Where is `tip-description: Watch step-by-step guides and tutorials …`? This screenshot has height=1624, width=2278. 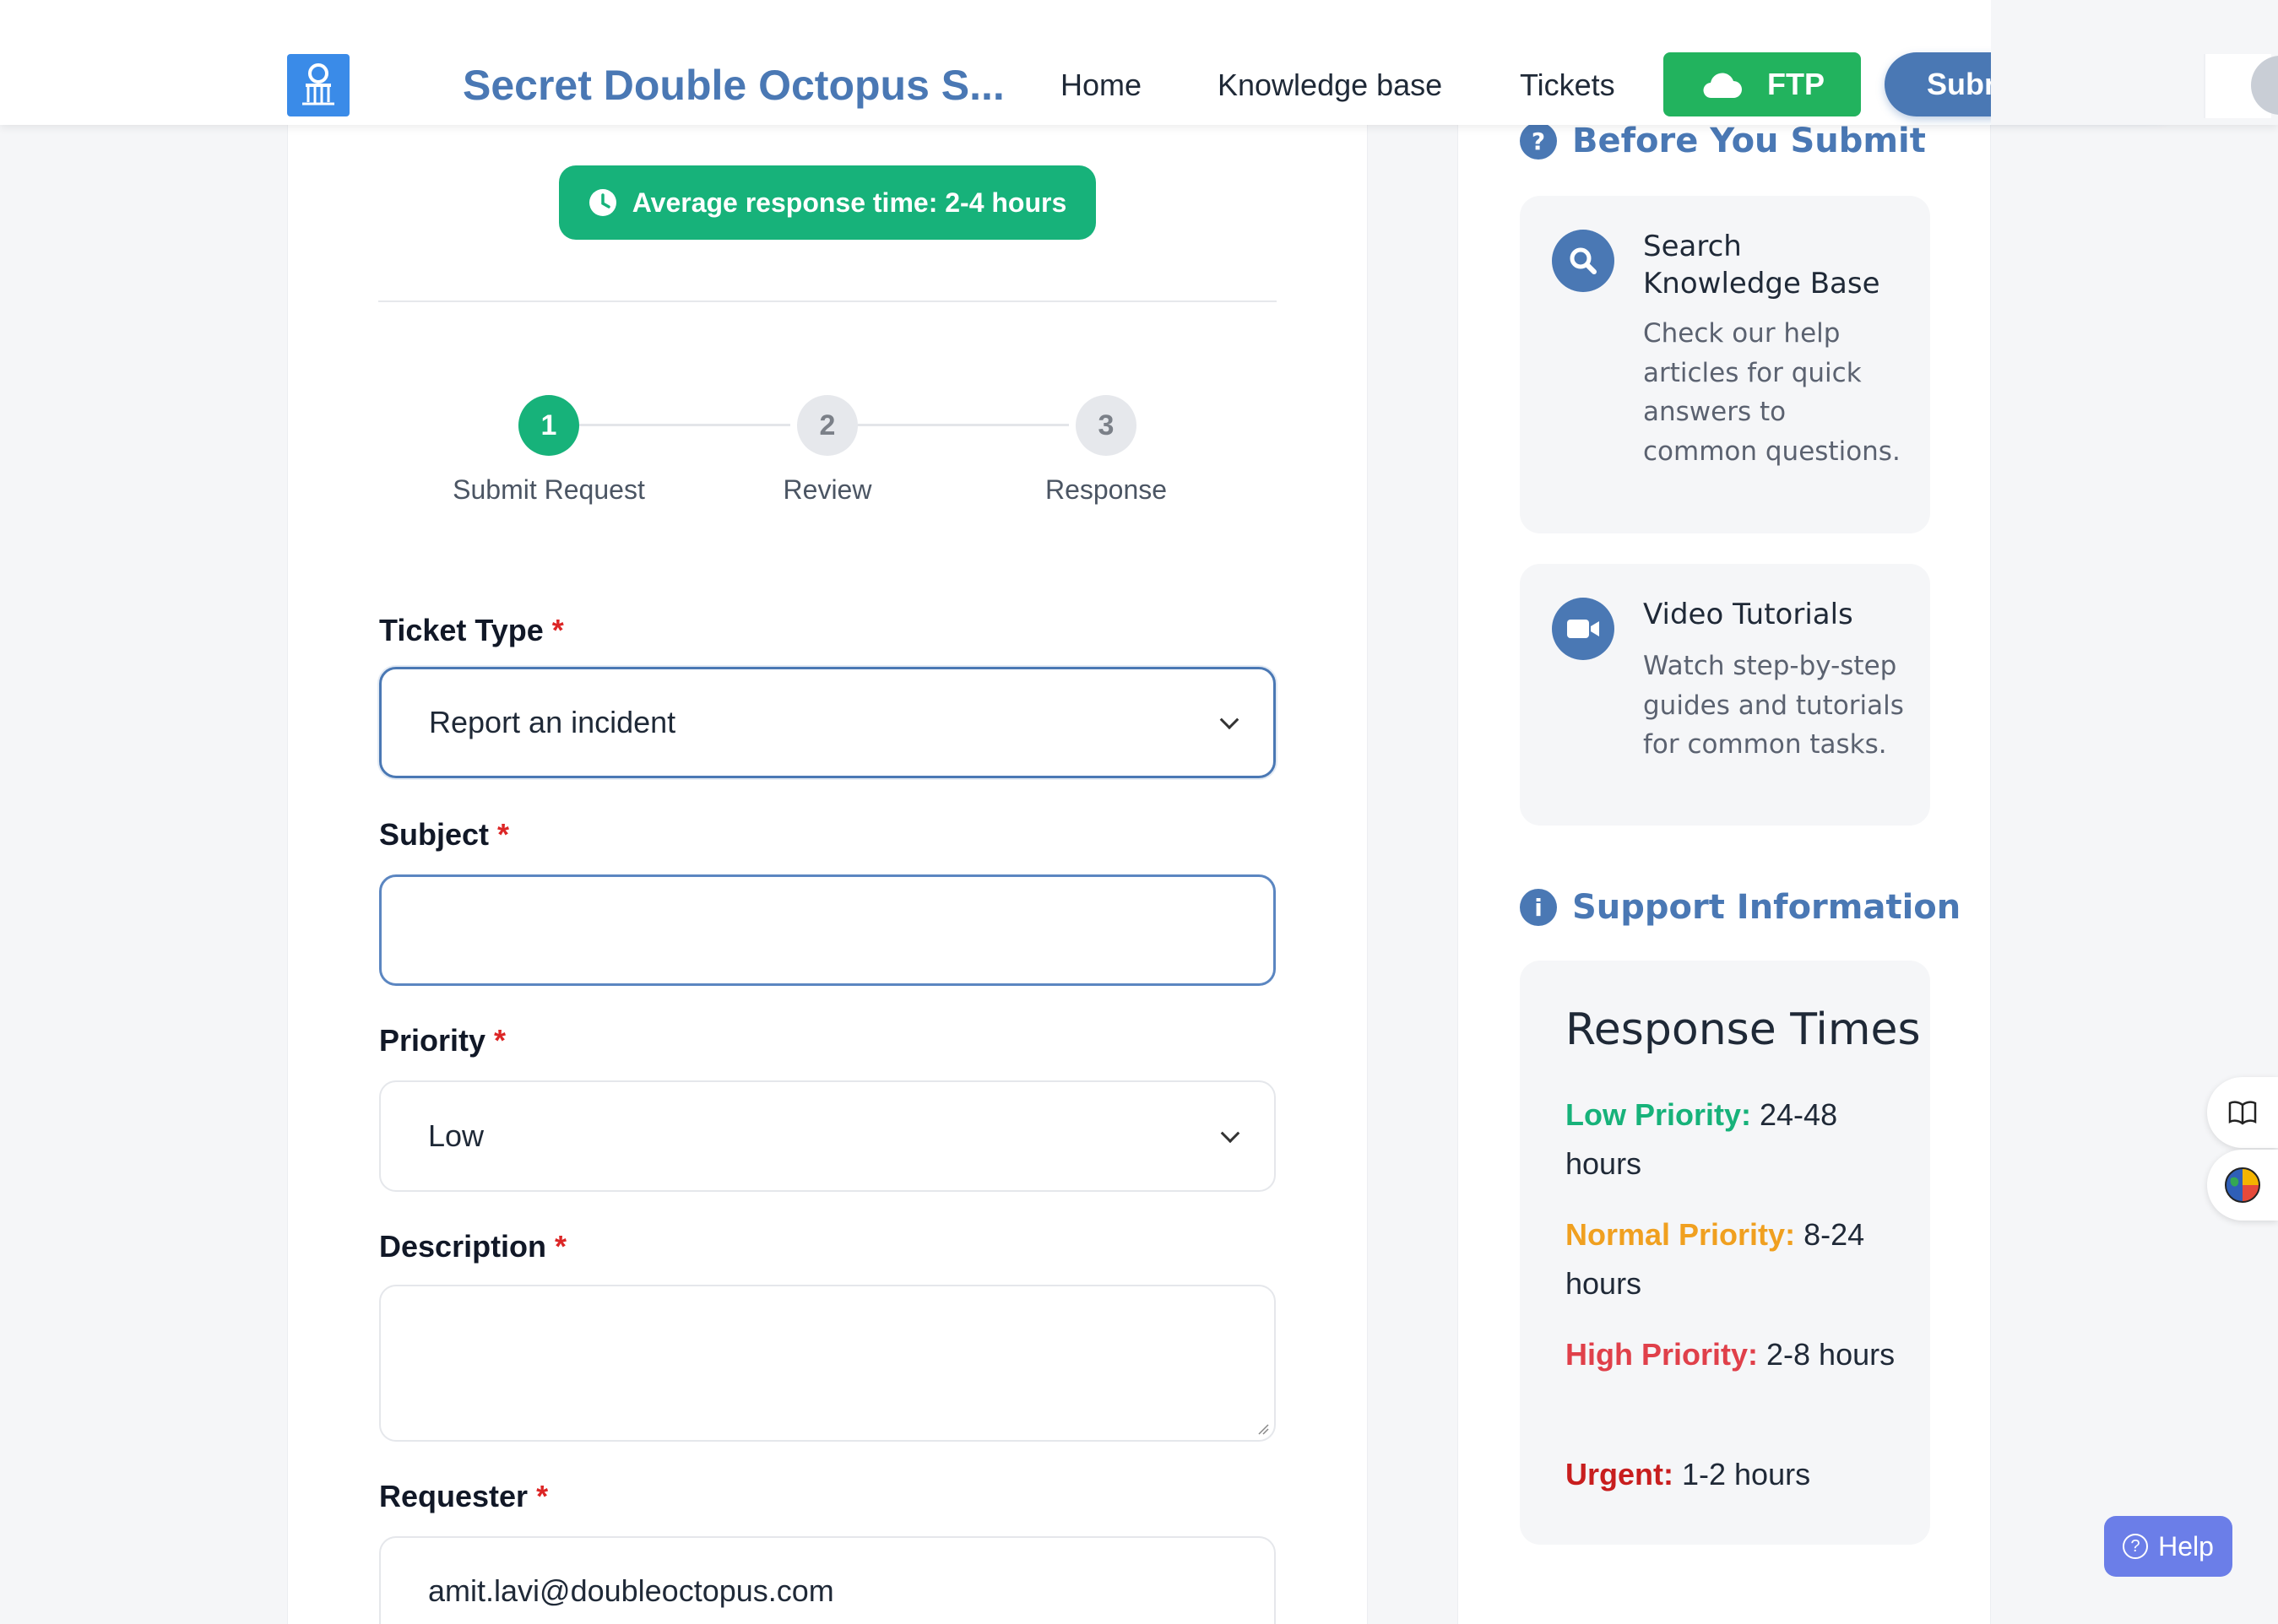
tip-description: Watch step-by-step guides and tutorials … is located at coordinates (1773, 705).